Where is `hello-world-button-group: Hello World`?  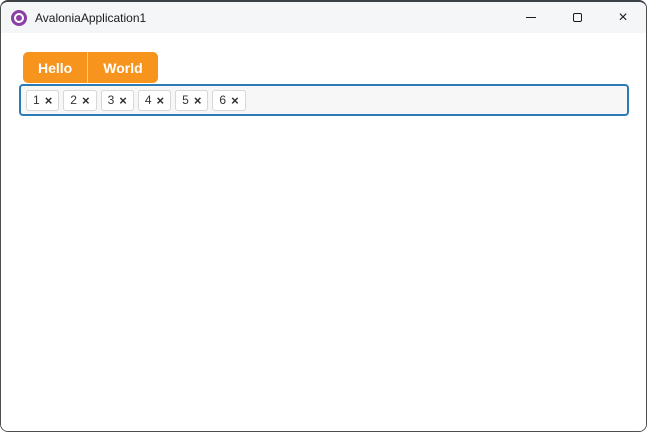
hello-world-button-group: Hello World is located at coordinates (90, 67).